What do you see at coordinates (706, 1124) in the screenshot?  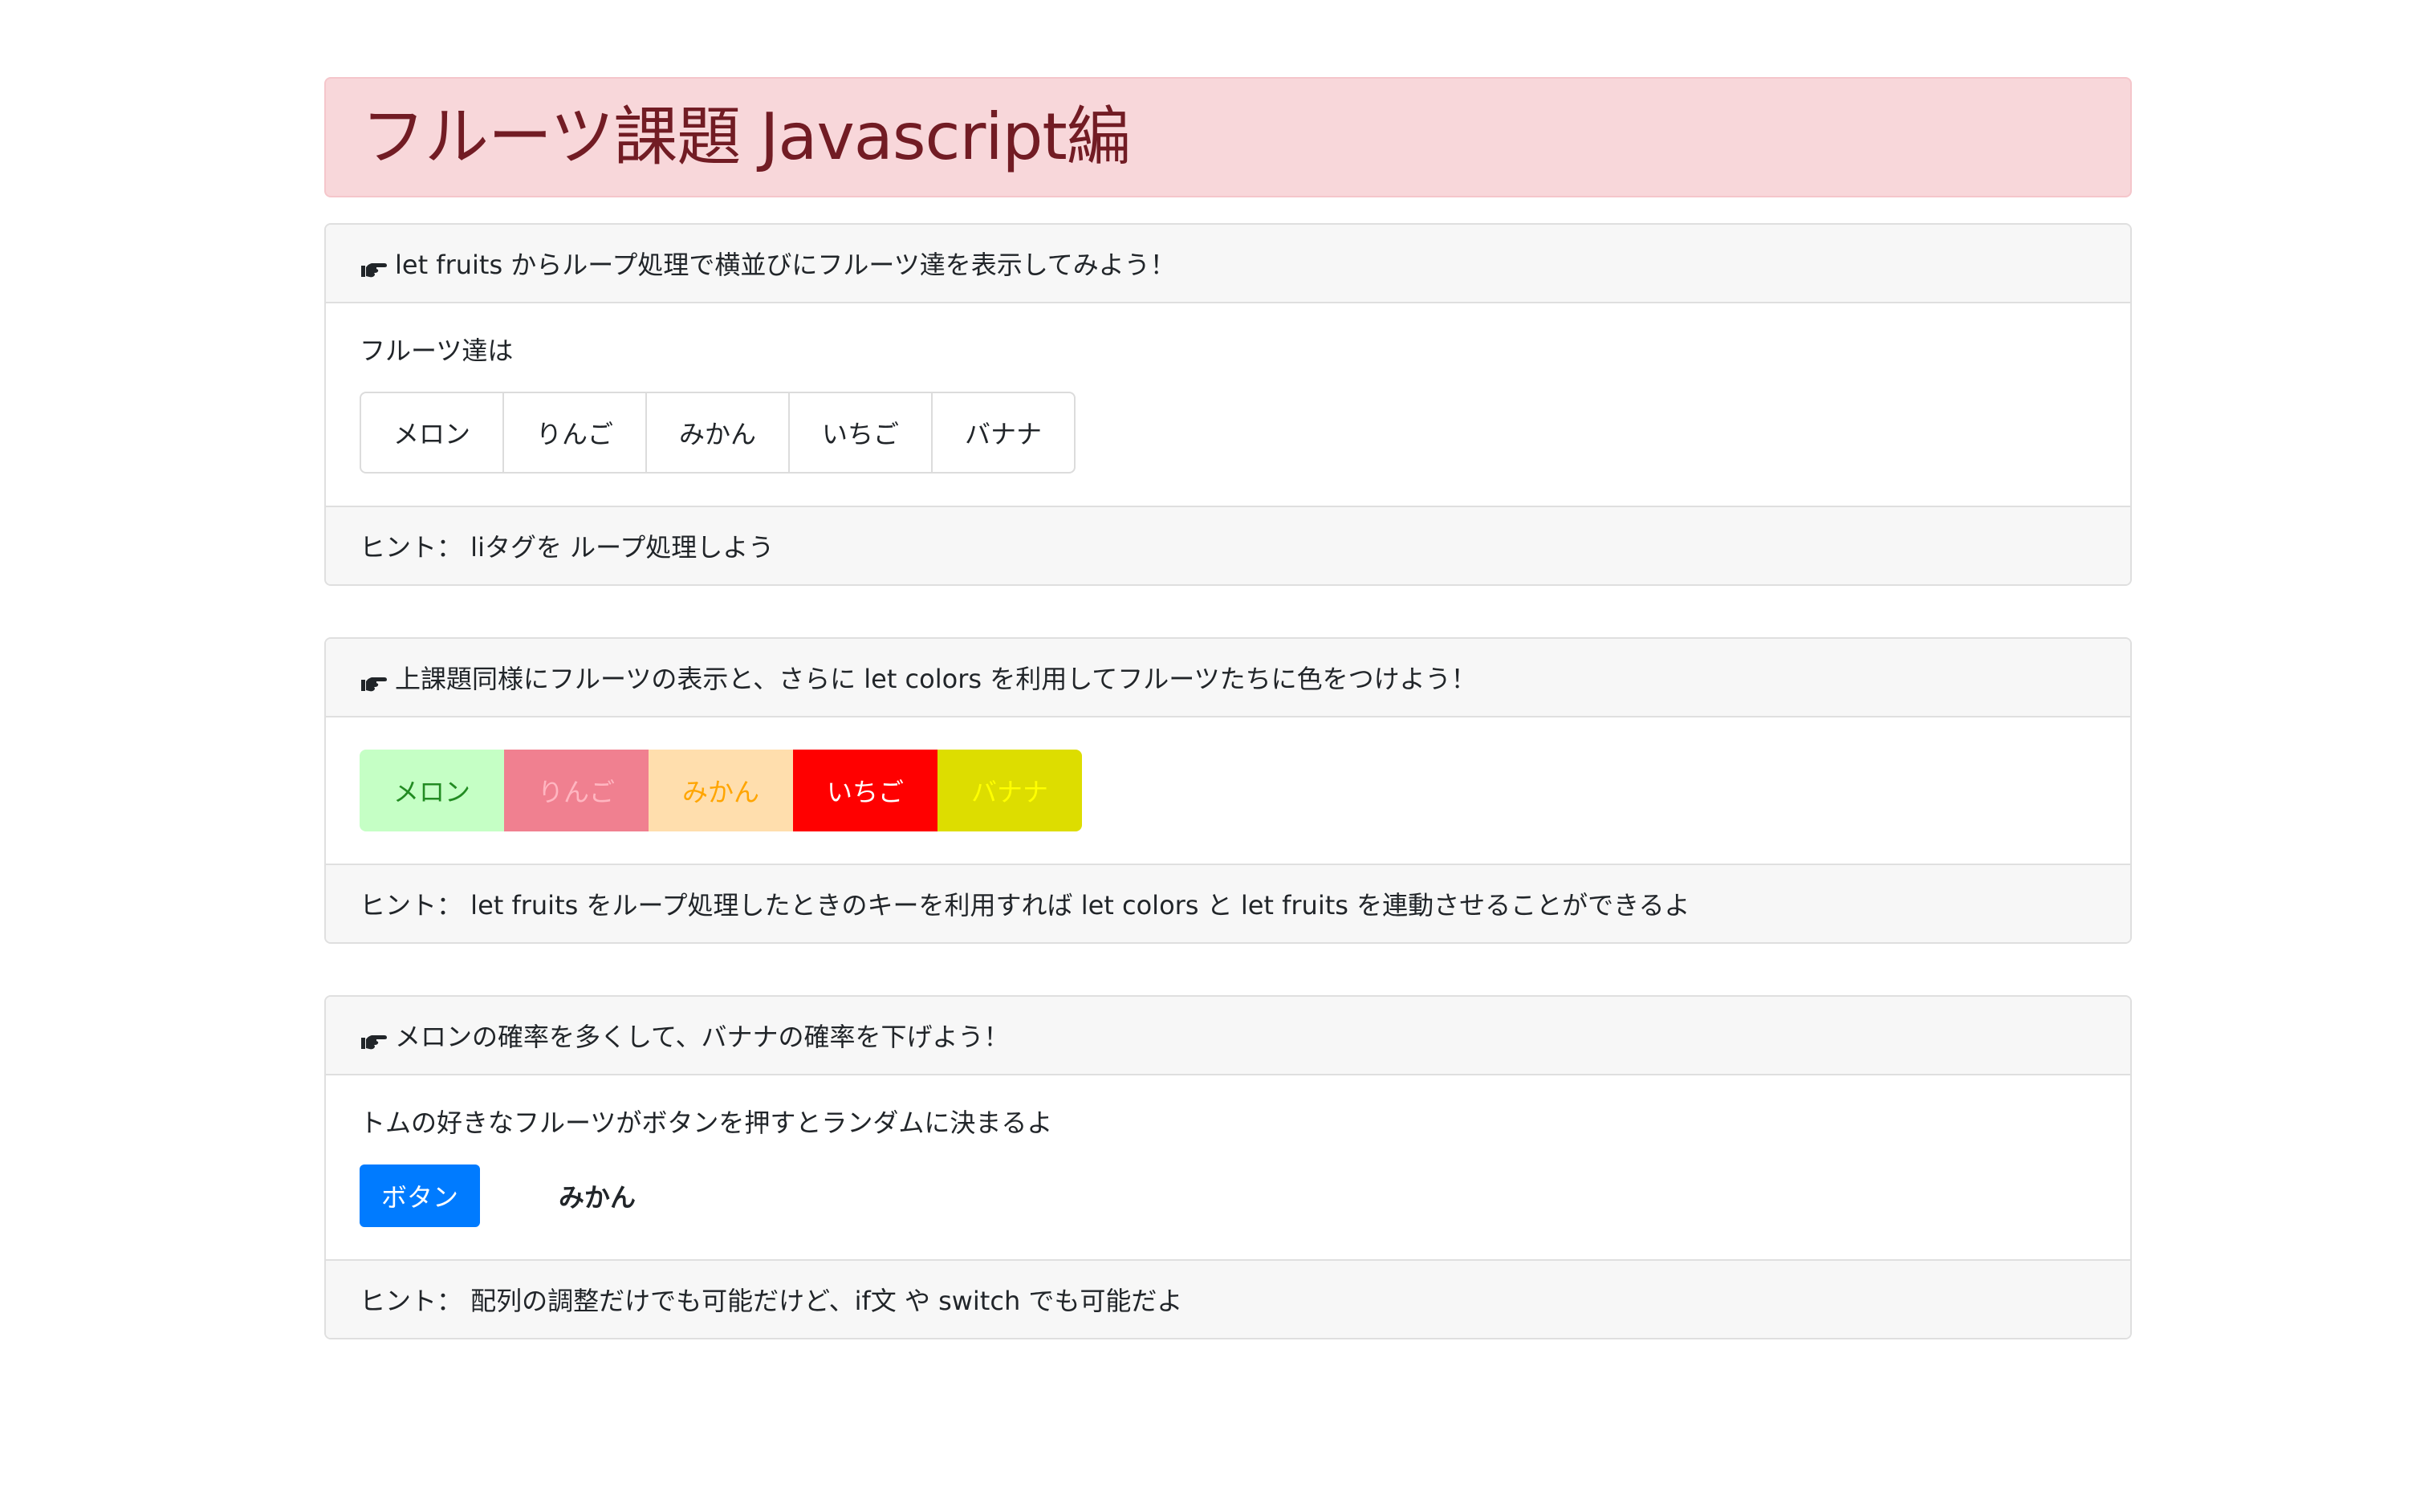 I see `intro-text: トムの好きなフルーツがボタンを押すとランダムに決まるよ` at bounding box center [706, 1124].